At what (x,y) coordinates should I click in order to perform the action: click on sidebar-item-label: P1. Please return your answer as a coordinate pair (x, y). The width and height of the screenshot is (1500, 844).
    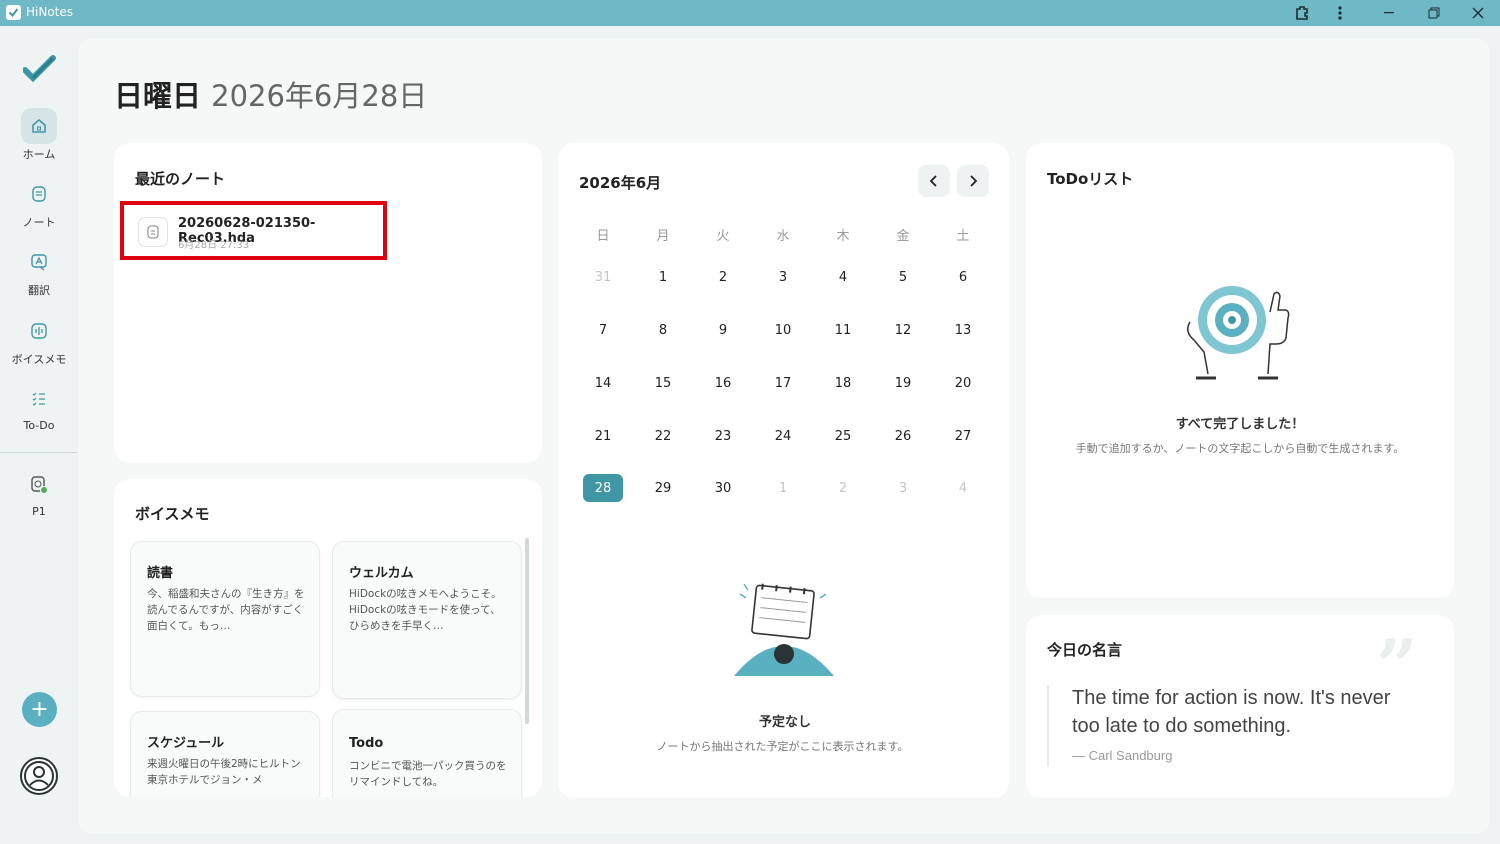
    Looking at the image, I should click on (39, 511).